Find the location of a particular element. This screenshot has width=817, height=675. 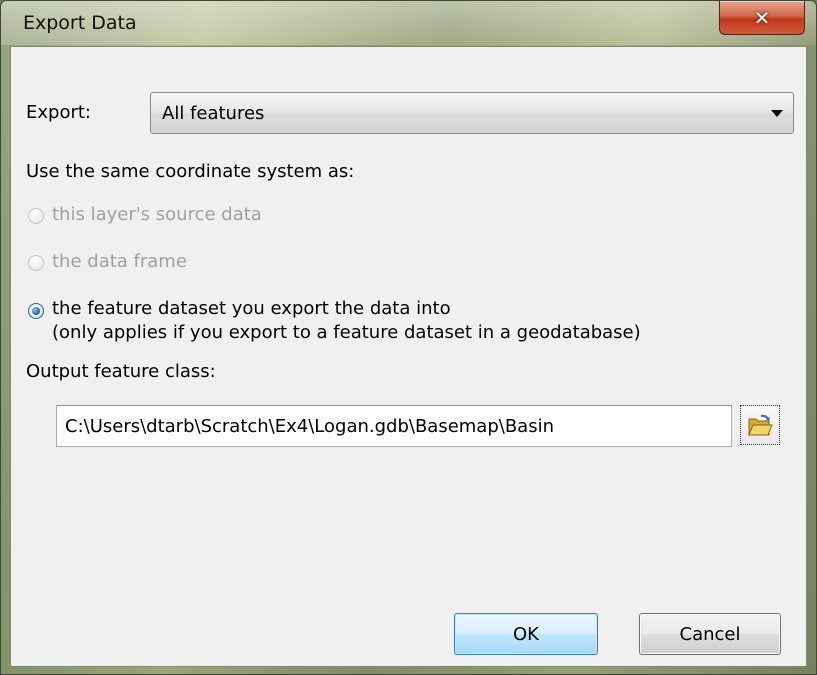

close-icon: ✕ is located at coordinates (762, 17).